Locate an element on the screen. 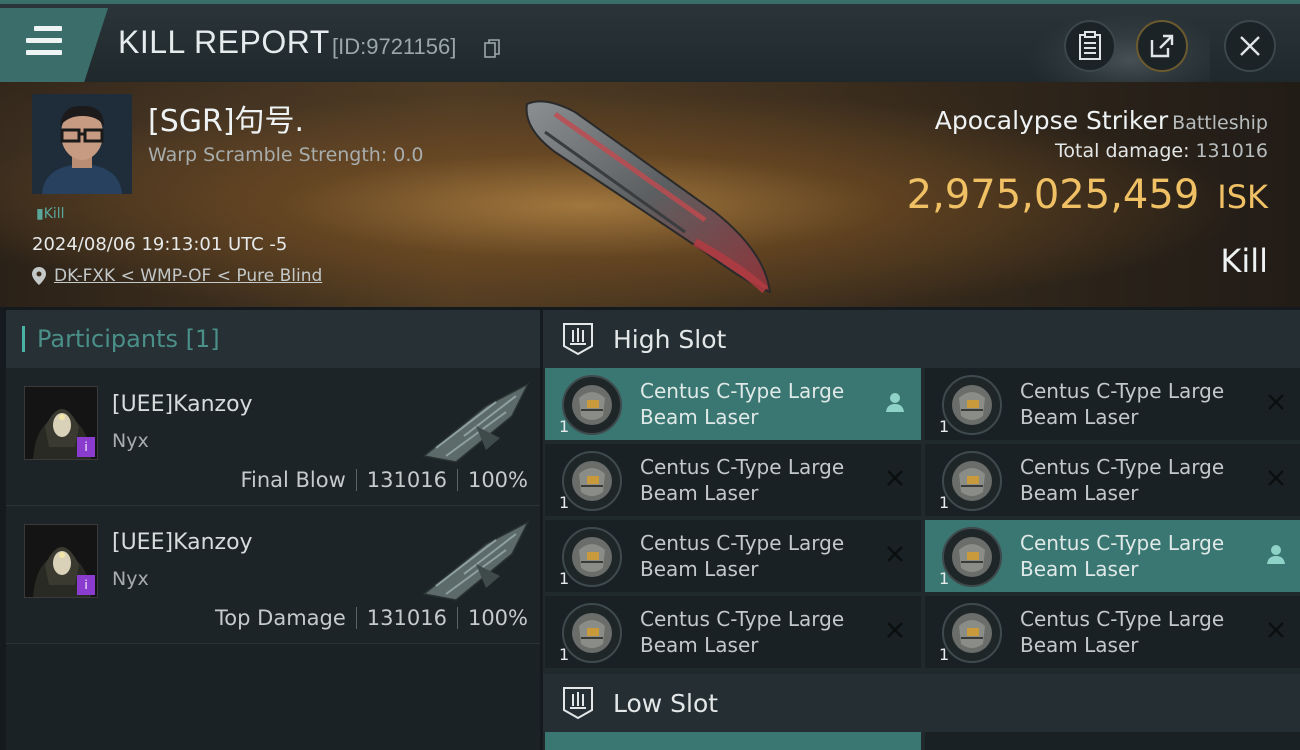 The height and width of the screenshot is (750, 1300). victim-name: [SGR]句号. is located at coordinates (226, 118).